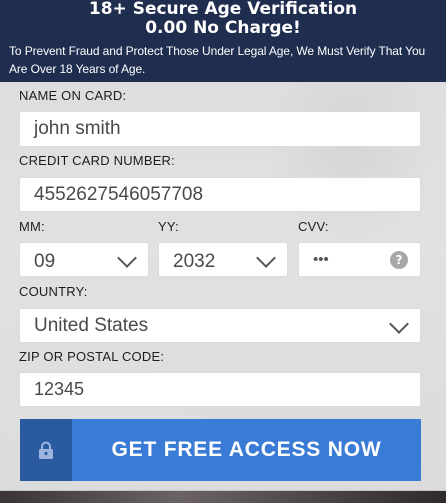 Image resolution: width=446 pixels, height=503 pixels. What do you see at coordinates (399, 260) in the screenshot?
I see `help-icon: ?` at bounding box center [399, 260].